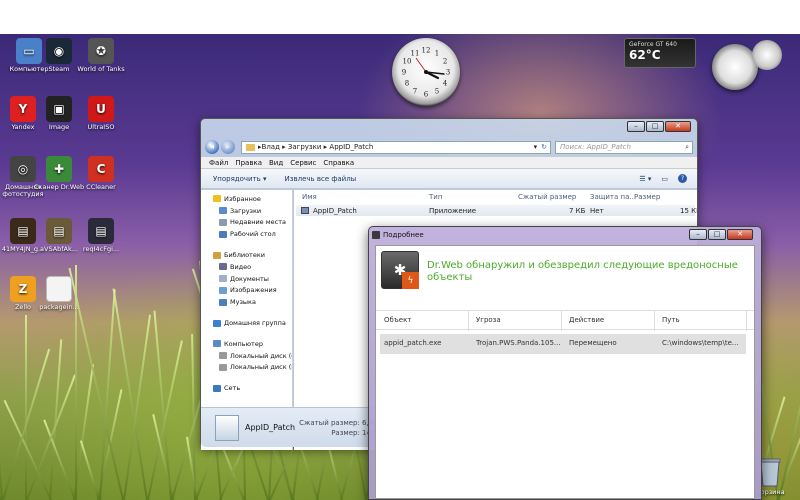  I want to click on breadcrumb-sep: ▸, so click(325, 147).